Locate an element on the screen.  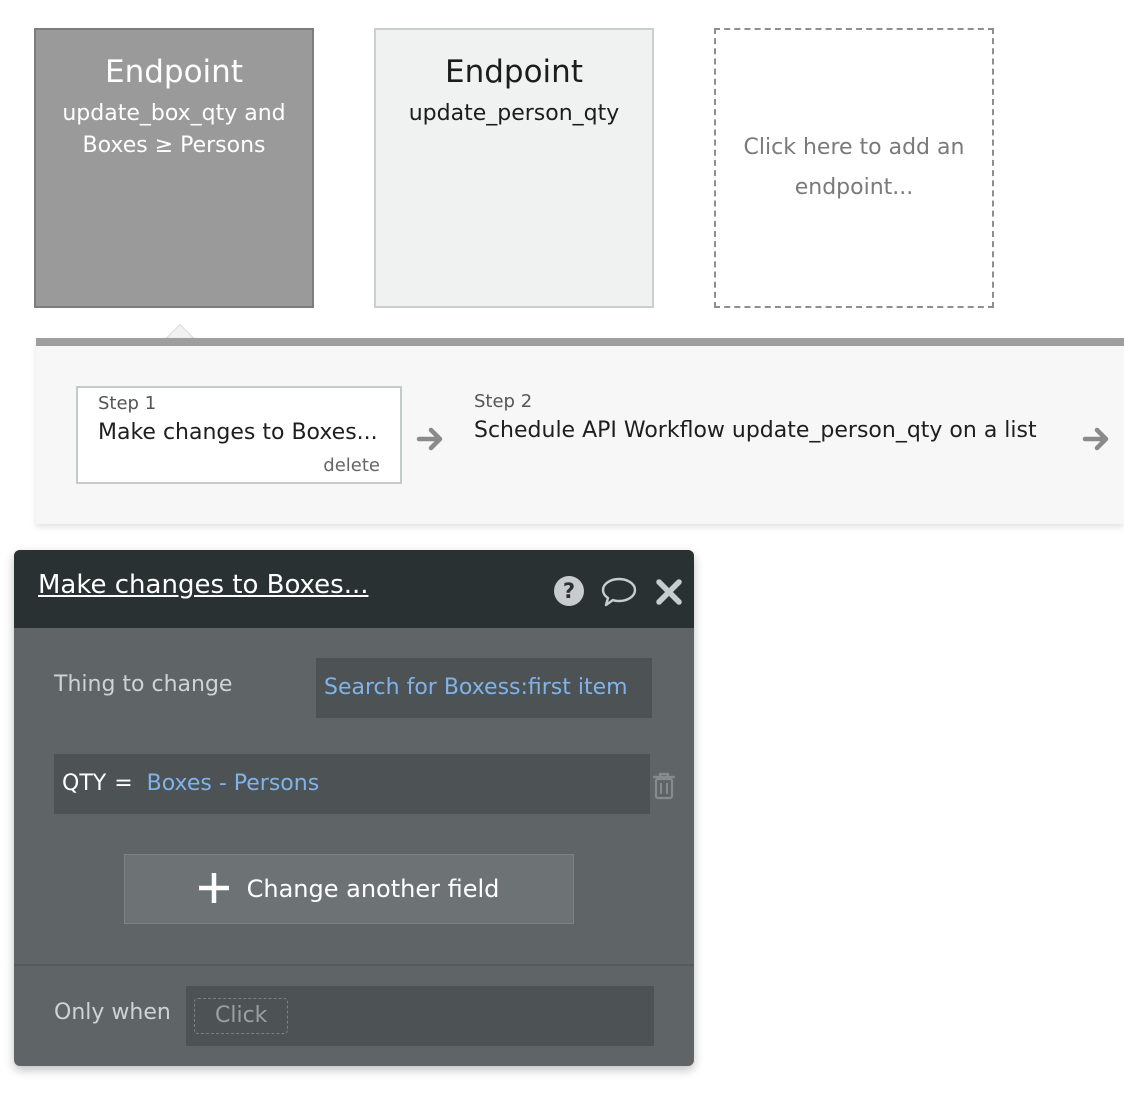
workflow-step-1: Step 1 Make changes to Boxes... delete is located at coordinates (239, 435).